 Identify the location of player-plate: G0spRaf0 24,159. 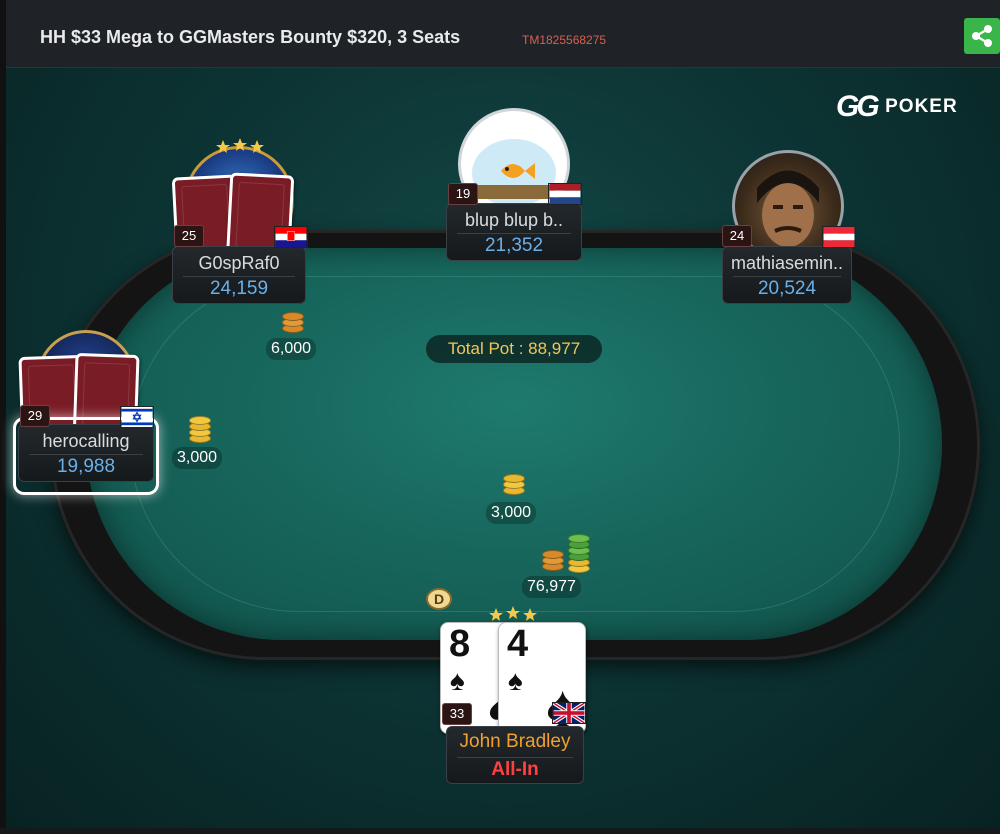
(239, 275).